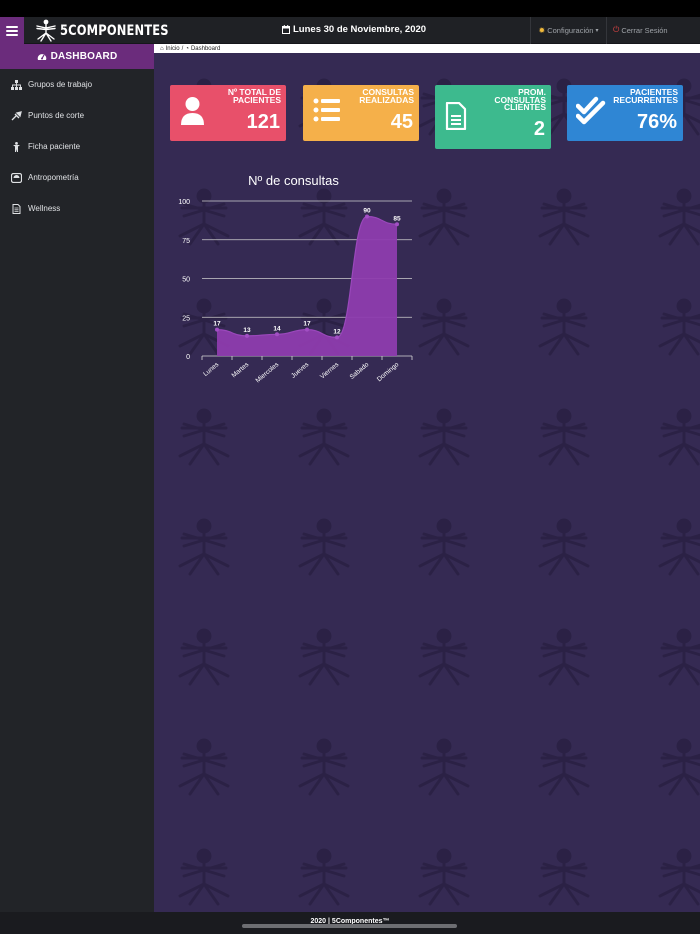 The width and height of the screenshot is (700, 934). What do you see at coordinates (286, 29) in the screenshot?
I see `calendar-icon` at bounding box center [286, 29].